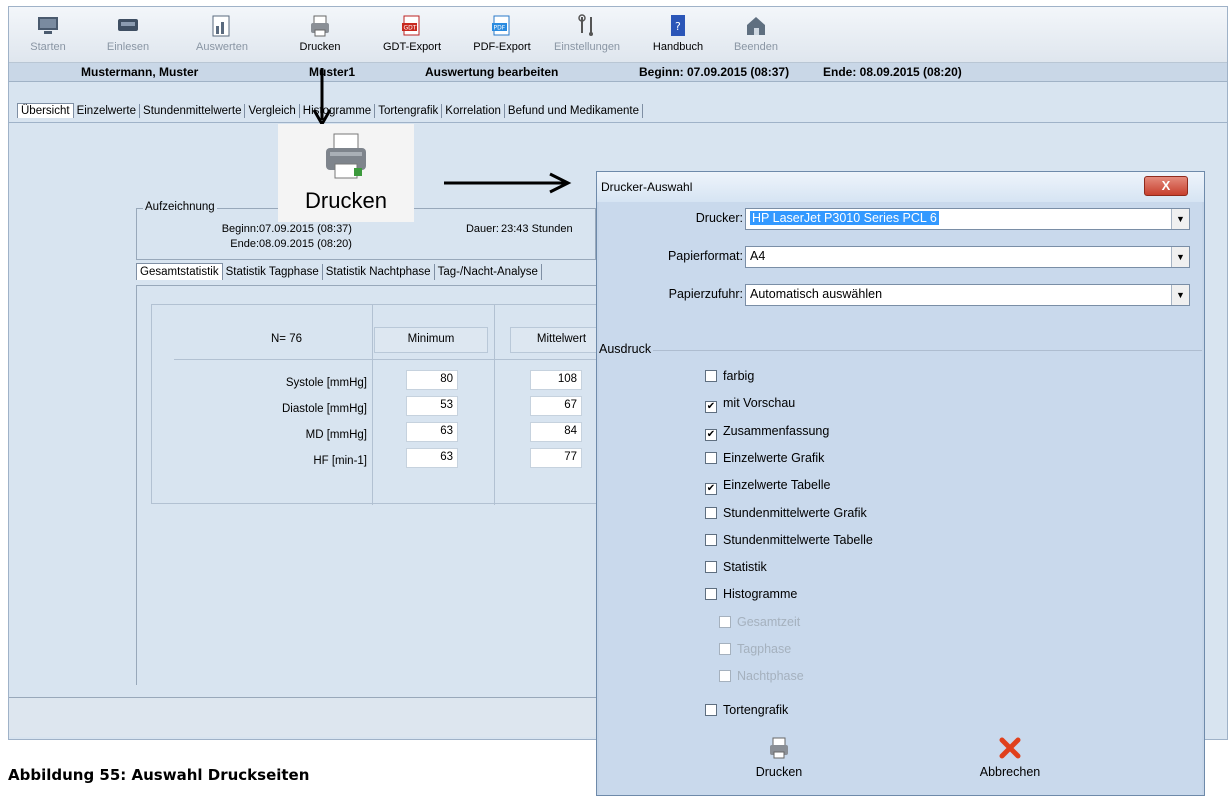 Image resolution: width=1228 pixels, height=796 pixels. Describe the element at coordinates (412, 35) in the screenshot. I see `gdt-export-button: GDT GDT-Export` at that location.